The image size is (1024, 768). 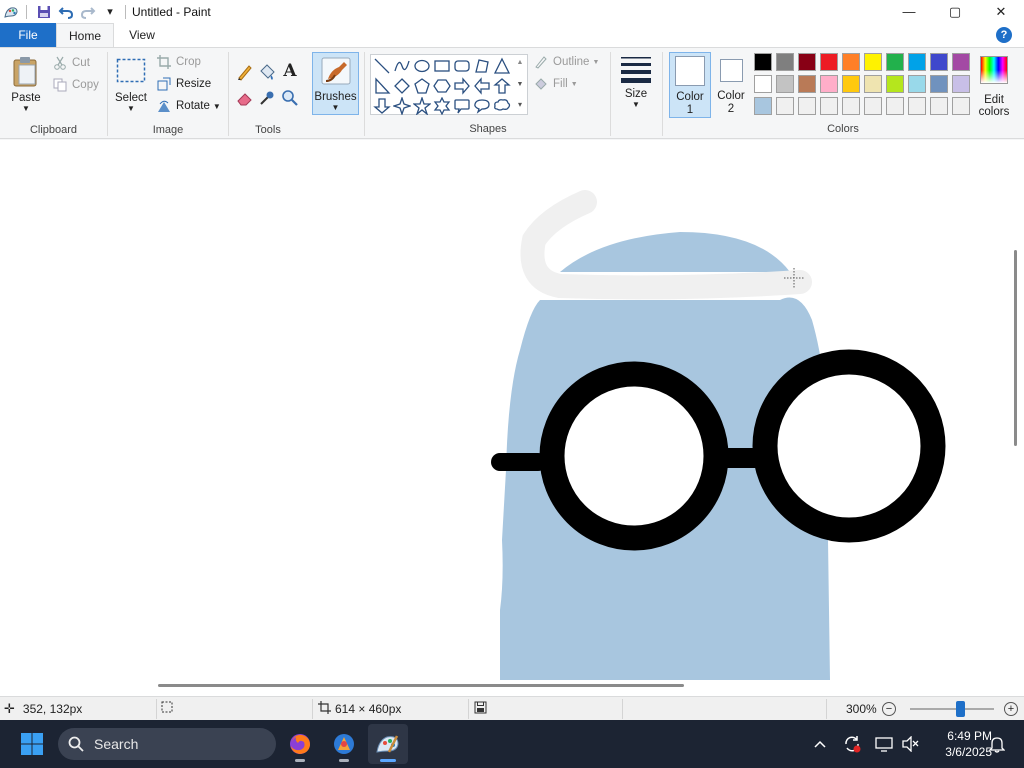 I want to click on save-icon, so click(x=44, y=11).